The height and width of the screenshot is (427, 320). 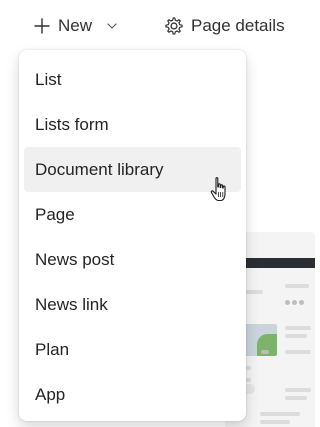 I want to click on page-details-button: Page details, so click(x=224, y=26).